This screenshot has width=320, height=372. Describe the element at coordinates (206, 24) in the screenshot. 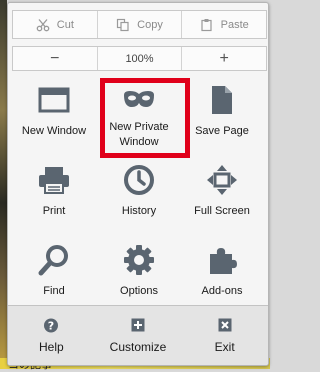

I see `clipboard-icon` at that location.